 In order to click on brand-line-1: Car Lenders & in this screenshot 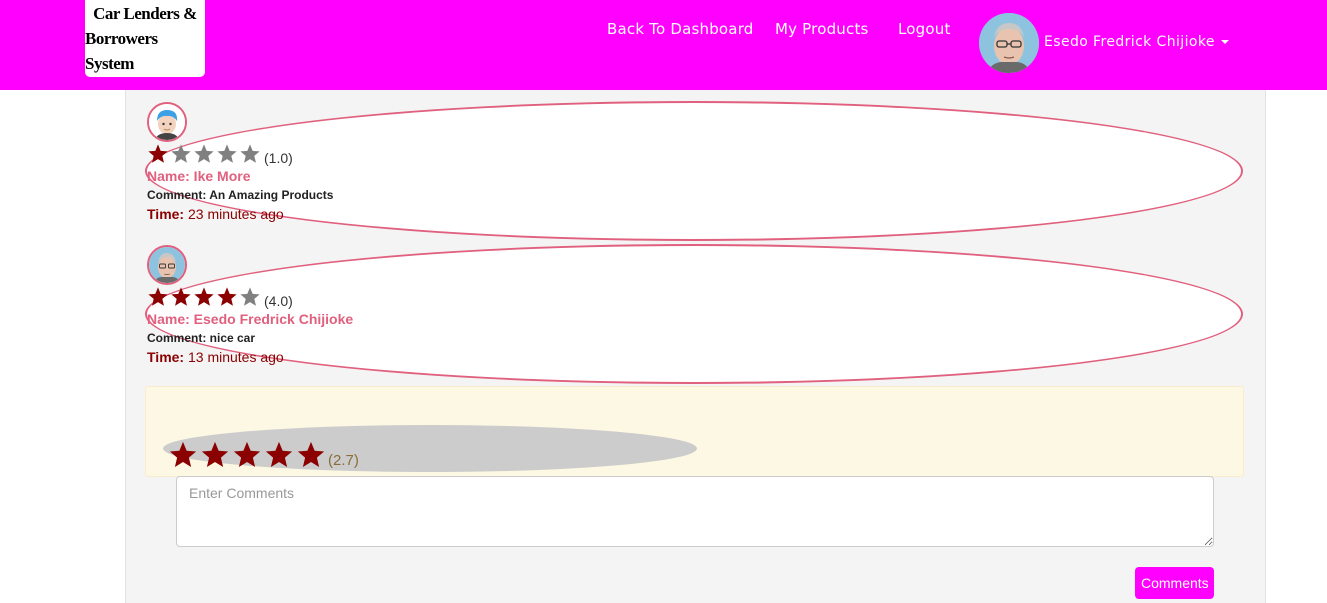, I will do `click(145, 13)`.